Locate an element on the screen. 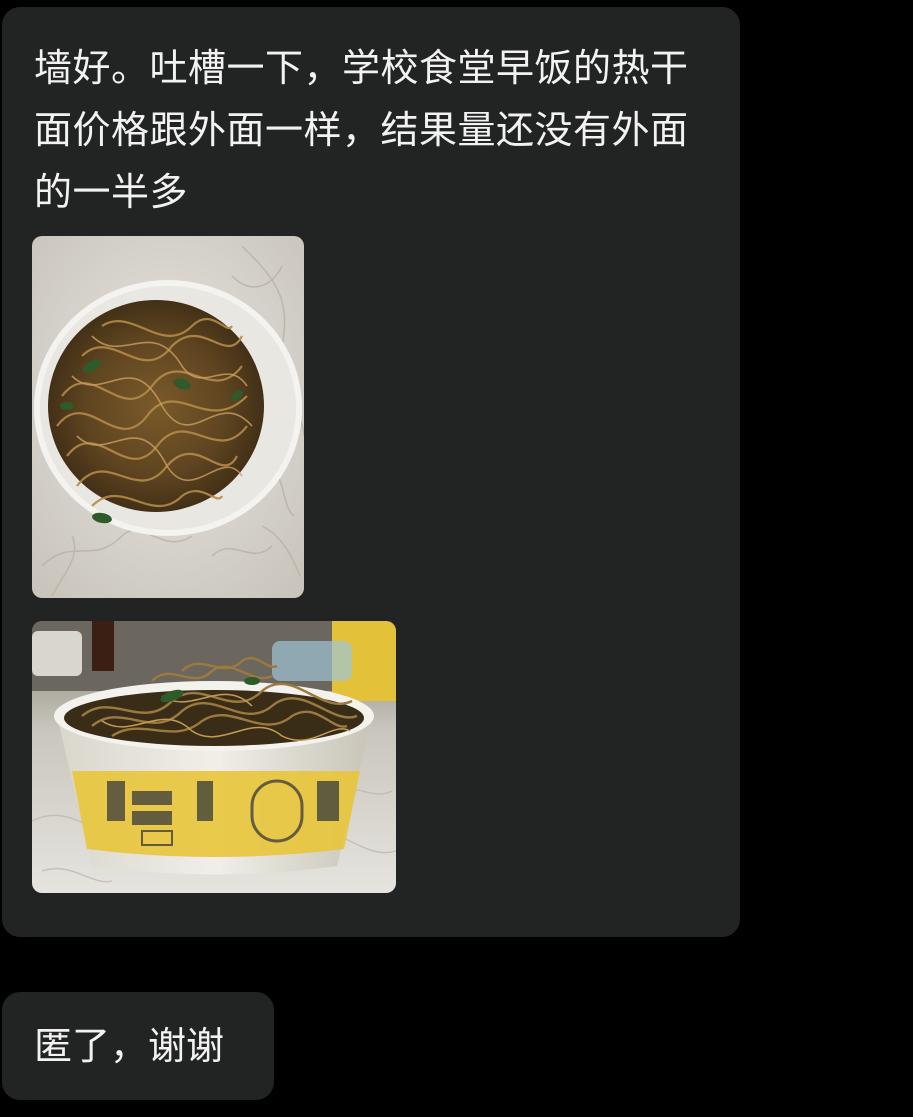  paper-bowl-noodle-photo-image is located at coordinates (214, 757).